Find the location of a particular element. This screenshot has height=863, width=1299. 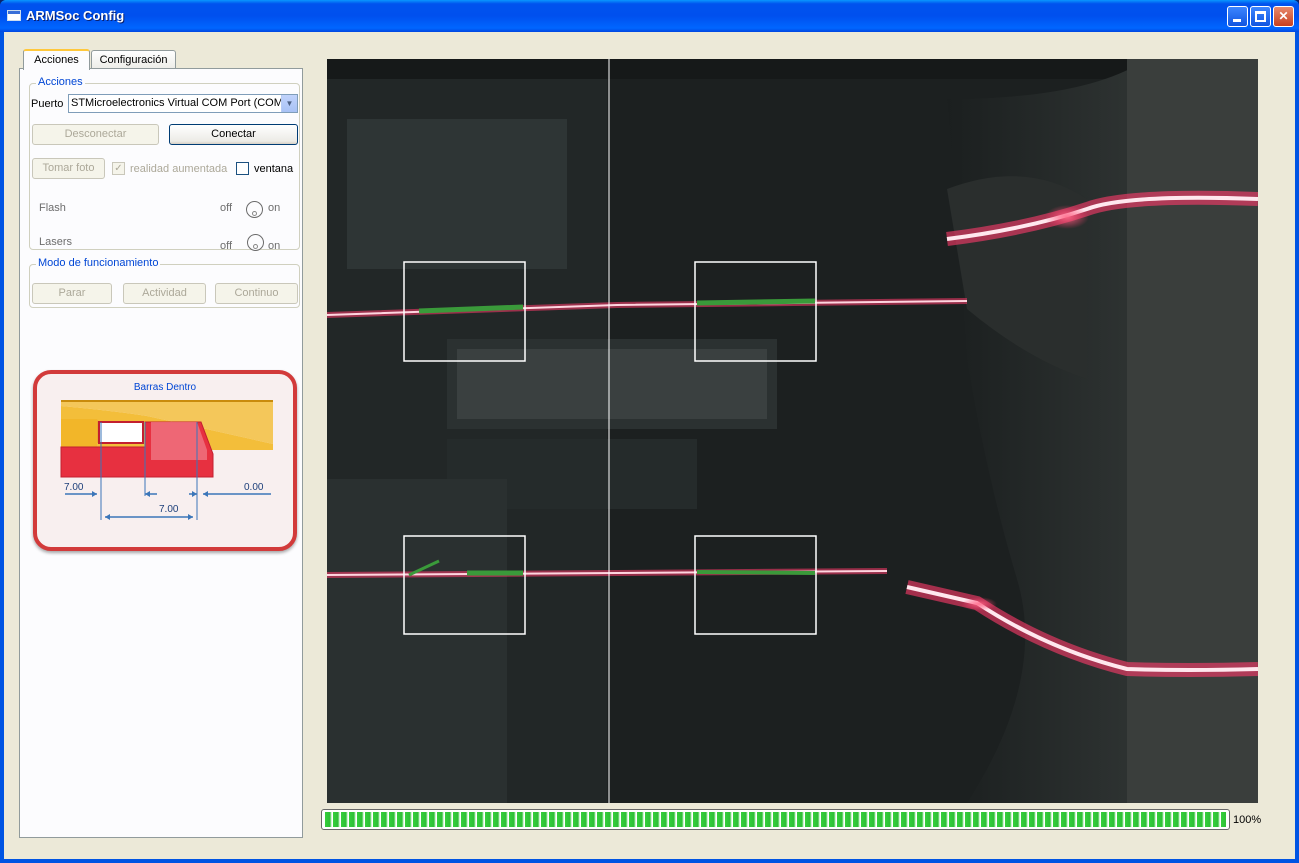

minimize-button is located at coordinates (1237, 16).